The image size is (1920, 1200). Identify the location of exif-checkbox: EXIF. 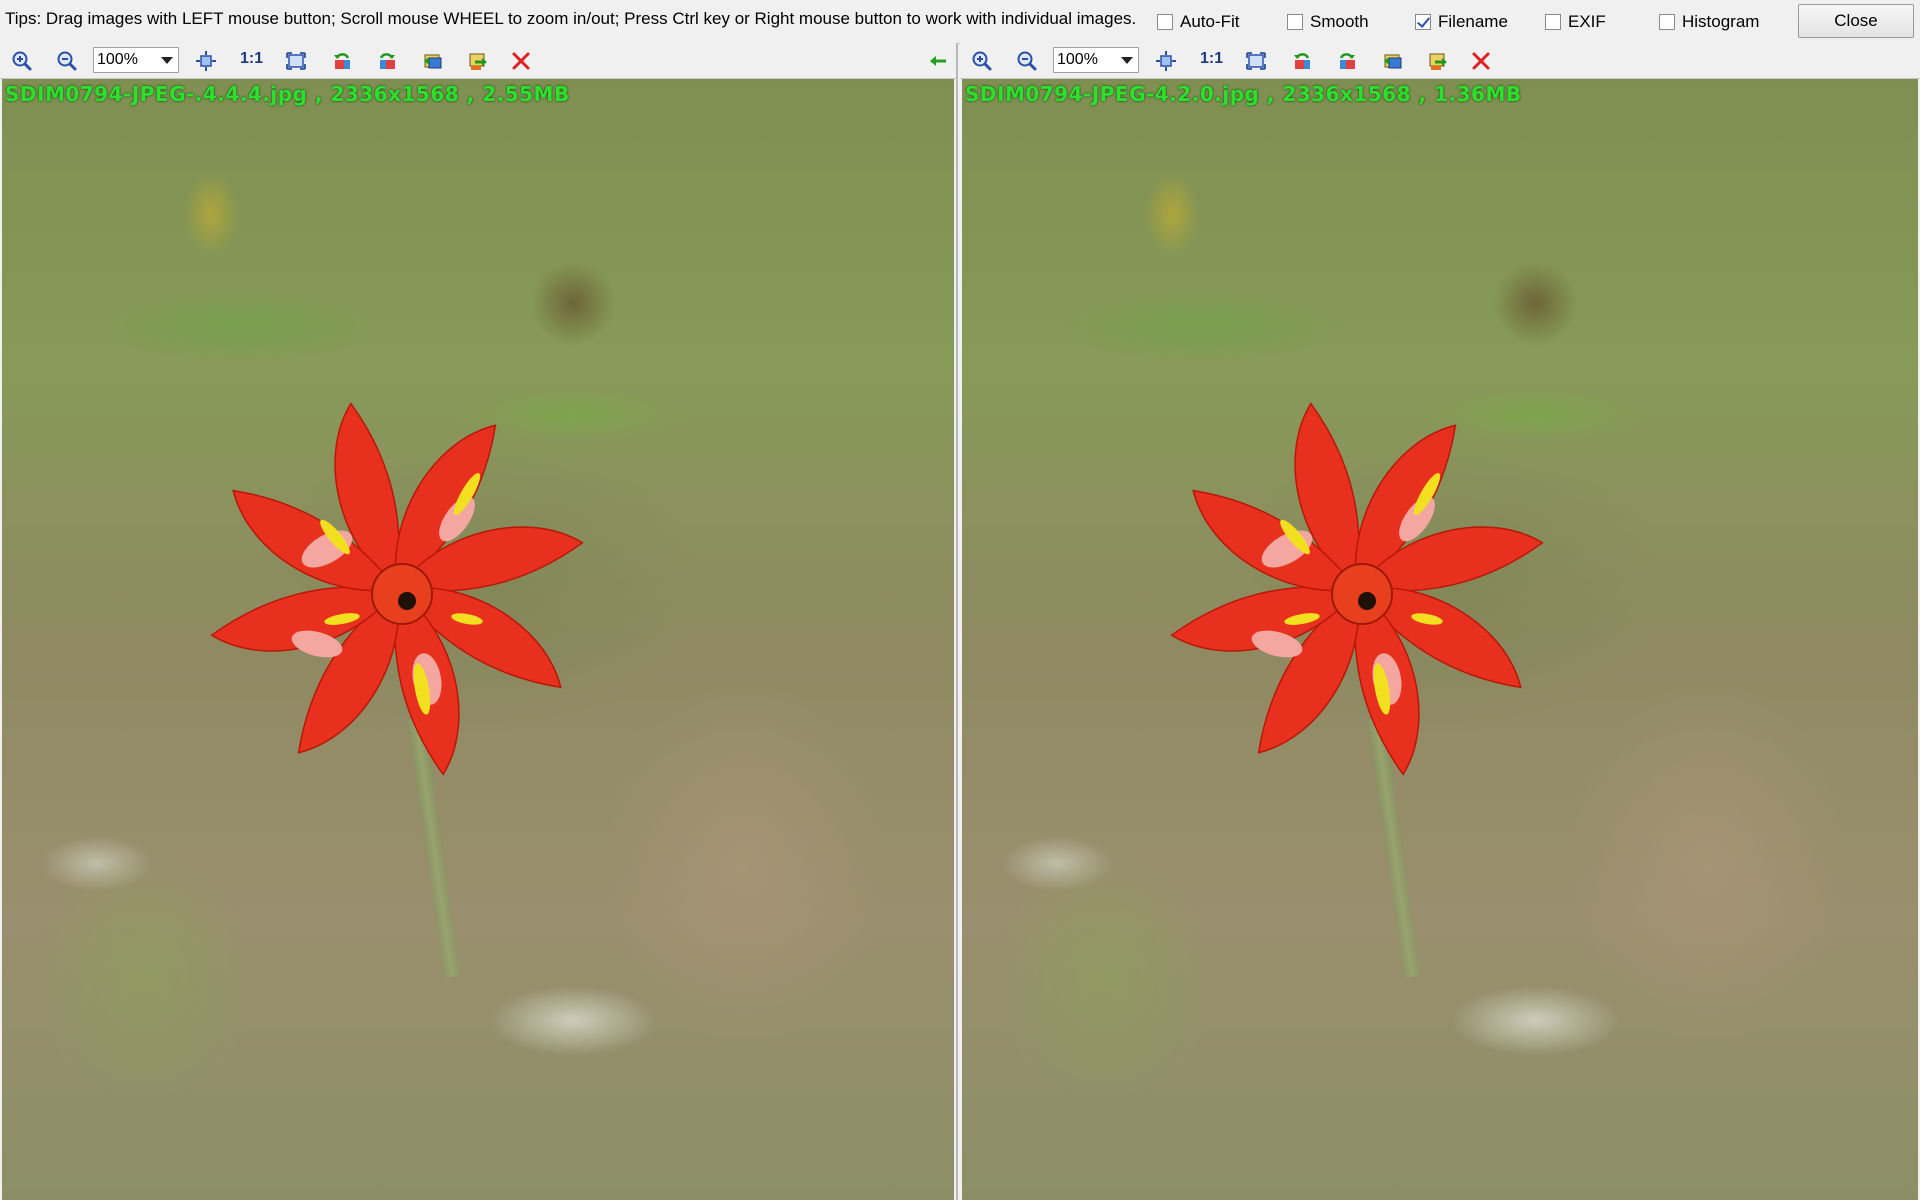
(1575, 22).